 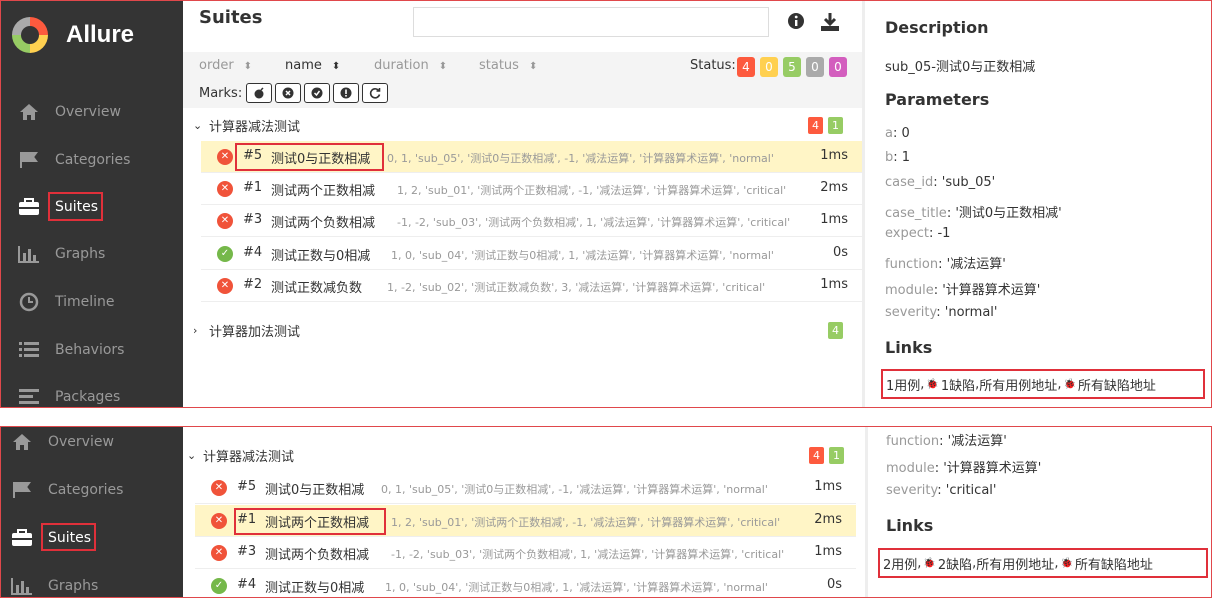 What do you see at coordinates (346, 93) in the screenshot?
I see `new-broken-icon` at bounding box center [346, 93].